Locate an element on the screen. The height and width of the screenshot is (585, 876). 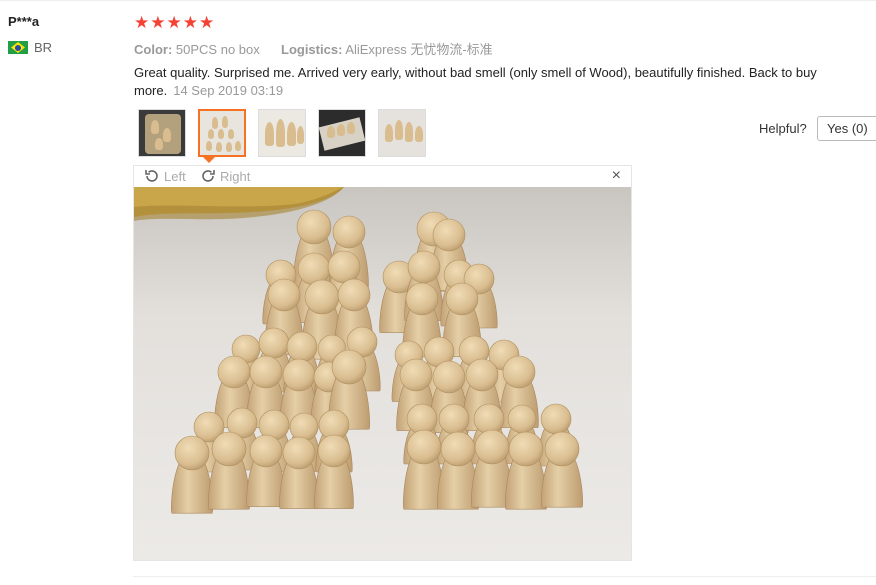
viewer-toolbar: Left Right × is located at coordinates (382, 176).